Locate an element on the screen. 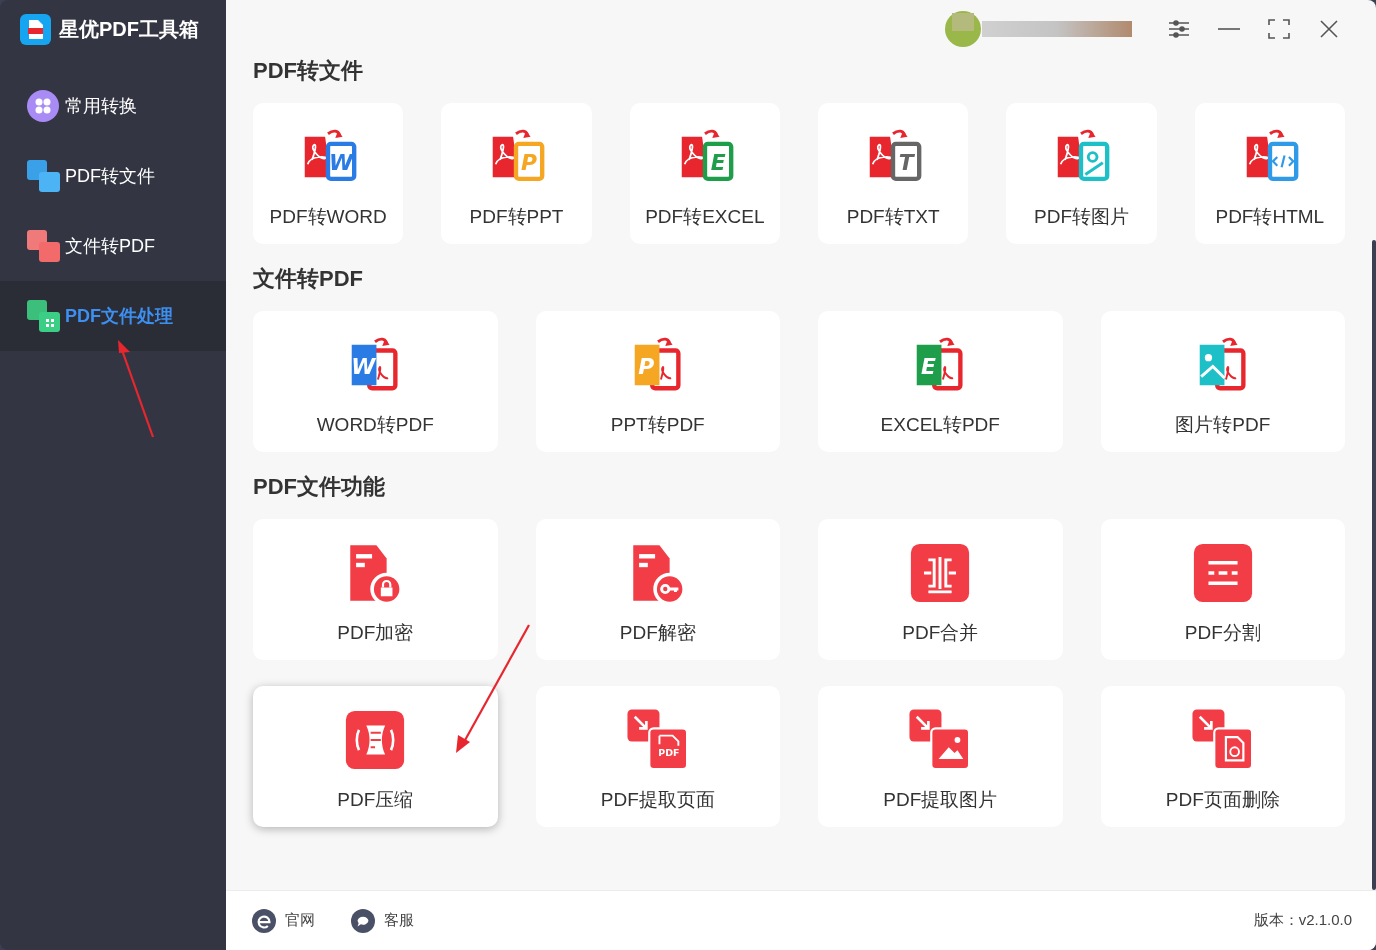  footer-link: 官网 is located at coordinates (283, 920).